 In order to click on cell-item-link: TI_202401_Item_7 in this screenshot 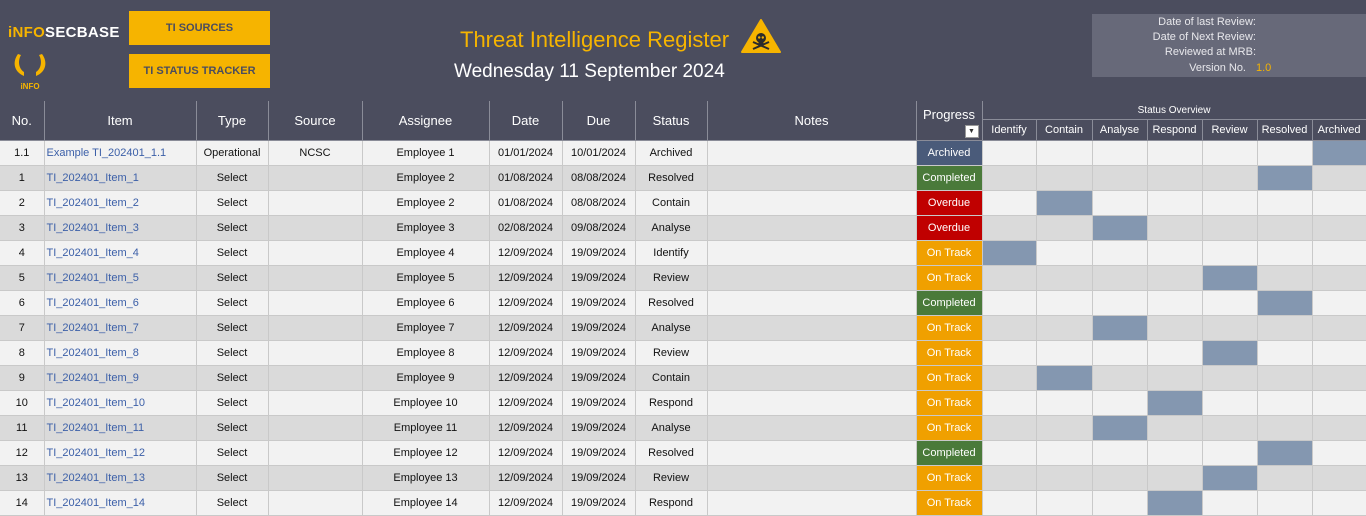, I will do `click(120, 328)`.